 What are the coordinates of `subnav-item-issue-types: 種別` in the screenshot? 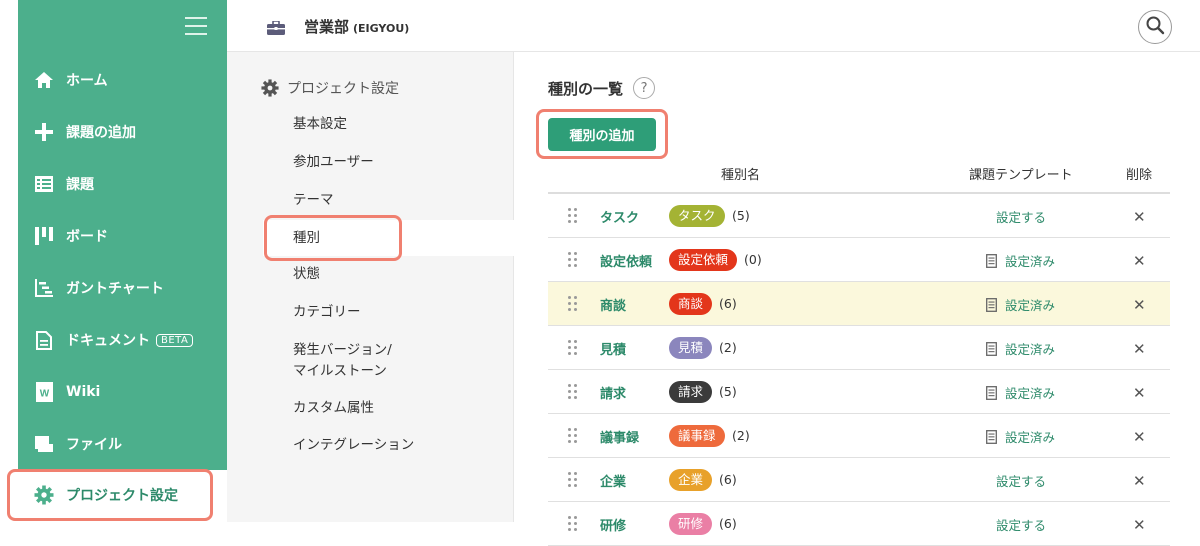 It's located at (306, 238).